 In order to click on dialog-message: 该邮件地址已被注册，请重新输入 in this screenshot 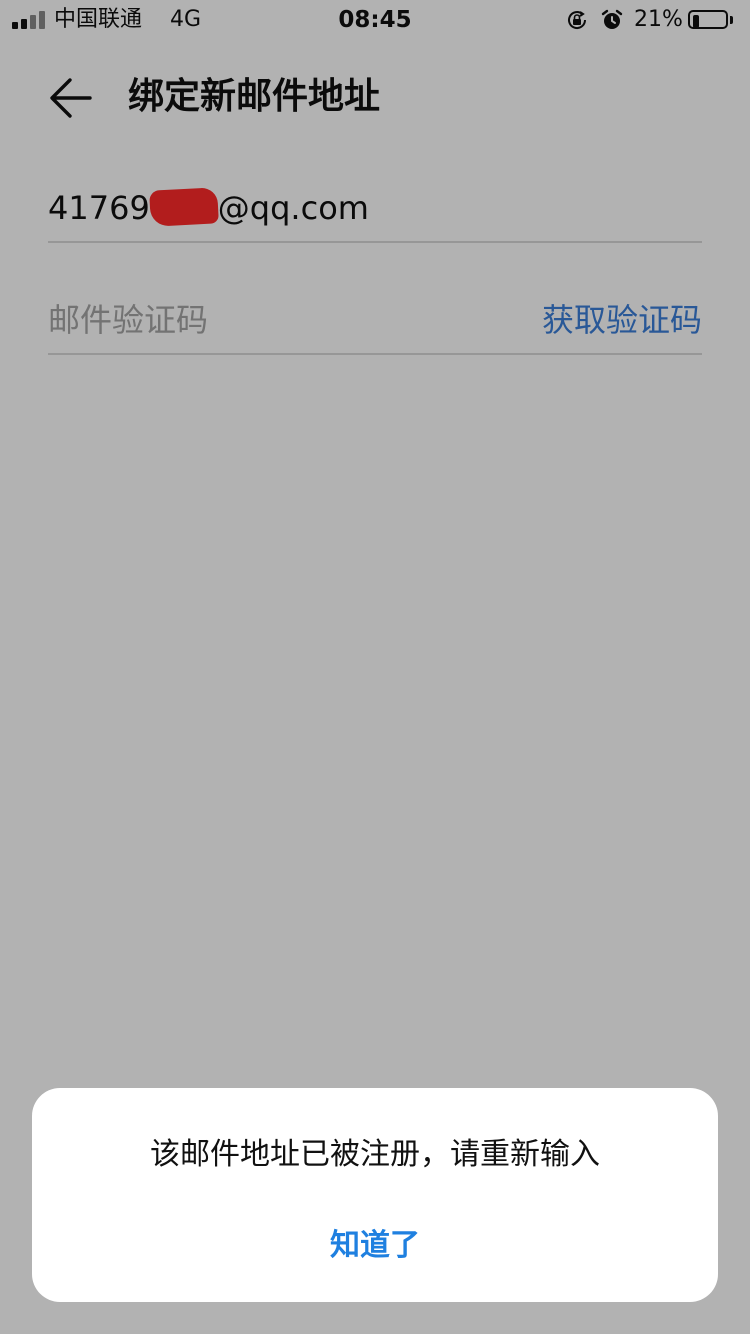, I will do `click(375, 1154)`.